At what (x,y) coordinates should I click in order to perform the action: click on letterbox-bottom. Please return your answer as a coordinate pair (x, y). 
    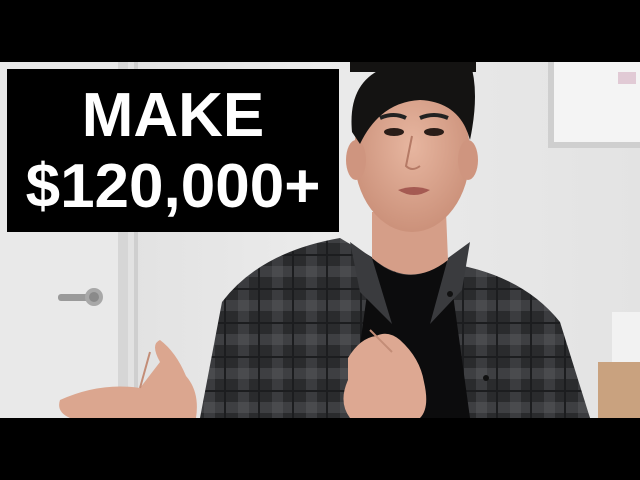
    Looking at the image, I should click on (320, 449).